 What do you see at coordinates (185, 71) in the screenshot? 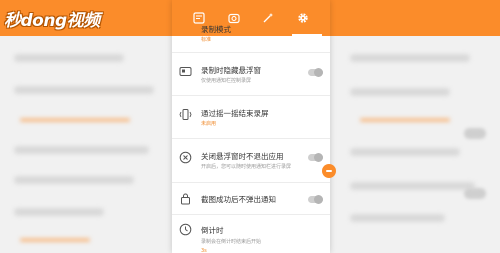
I see `video-icon` at bounding box center [185, 71].